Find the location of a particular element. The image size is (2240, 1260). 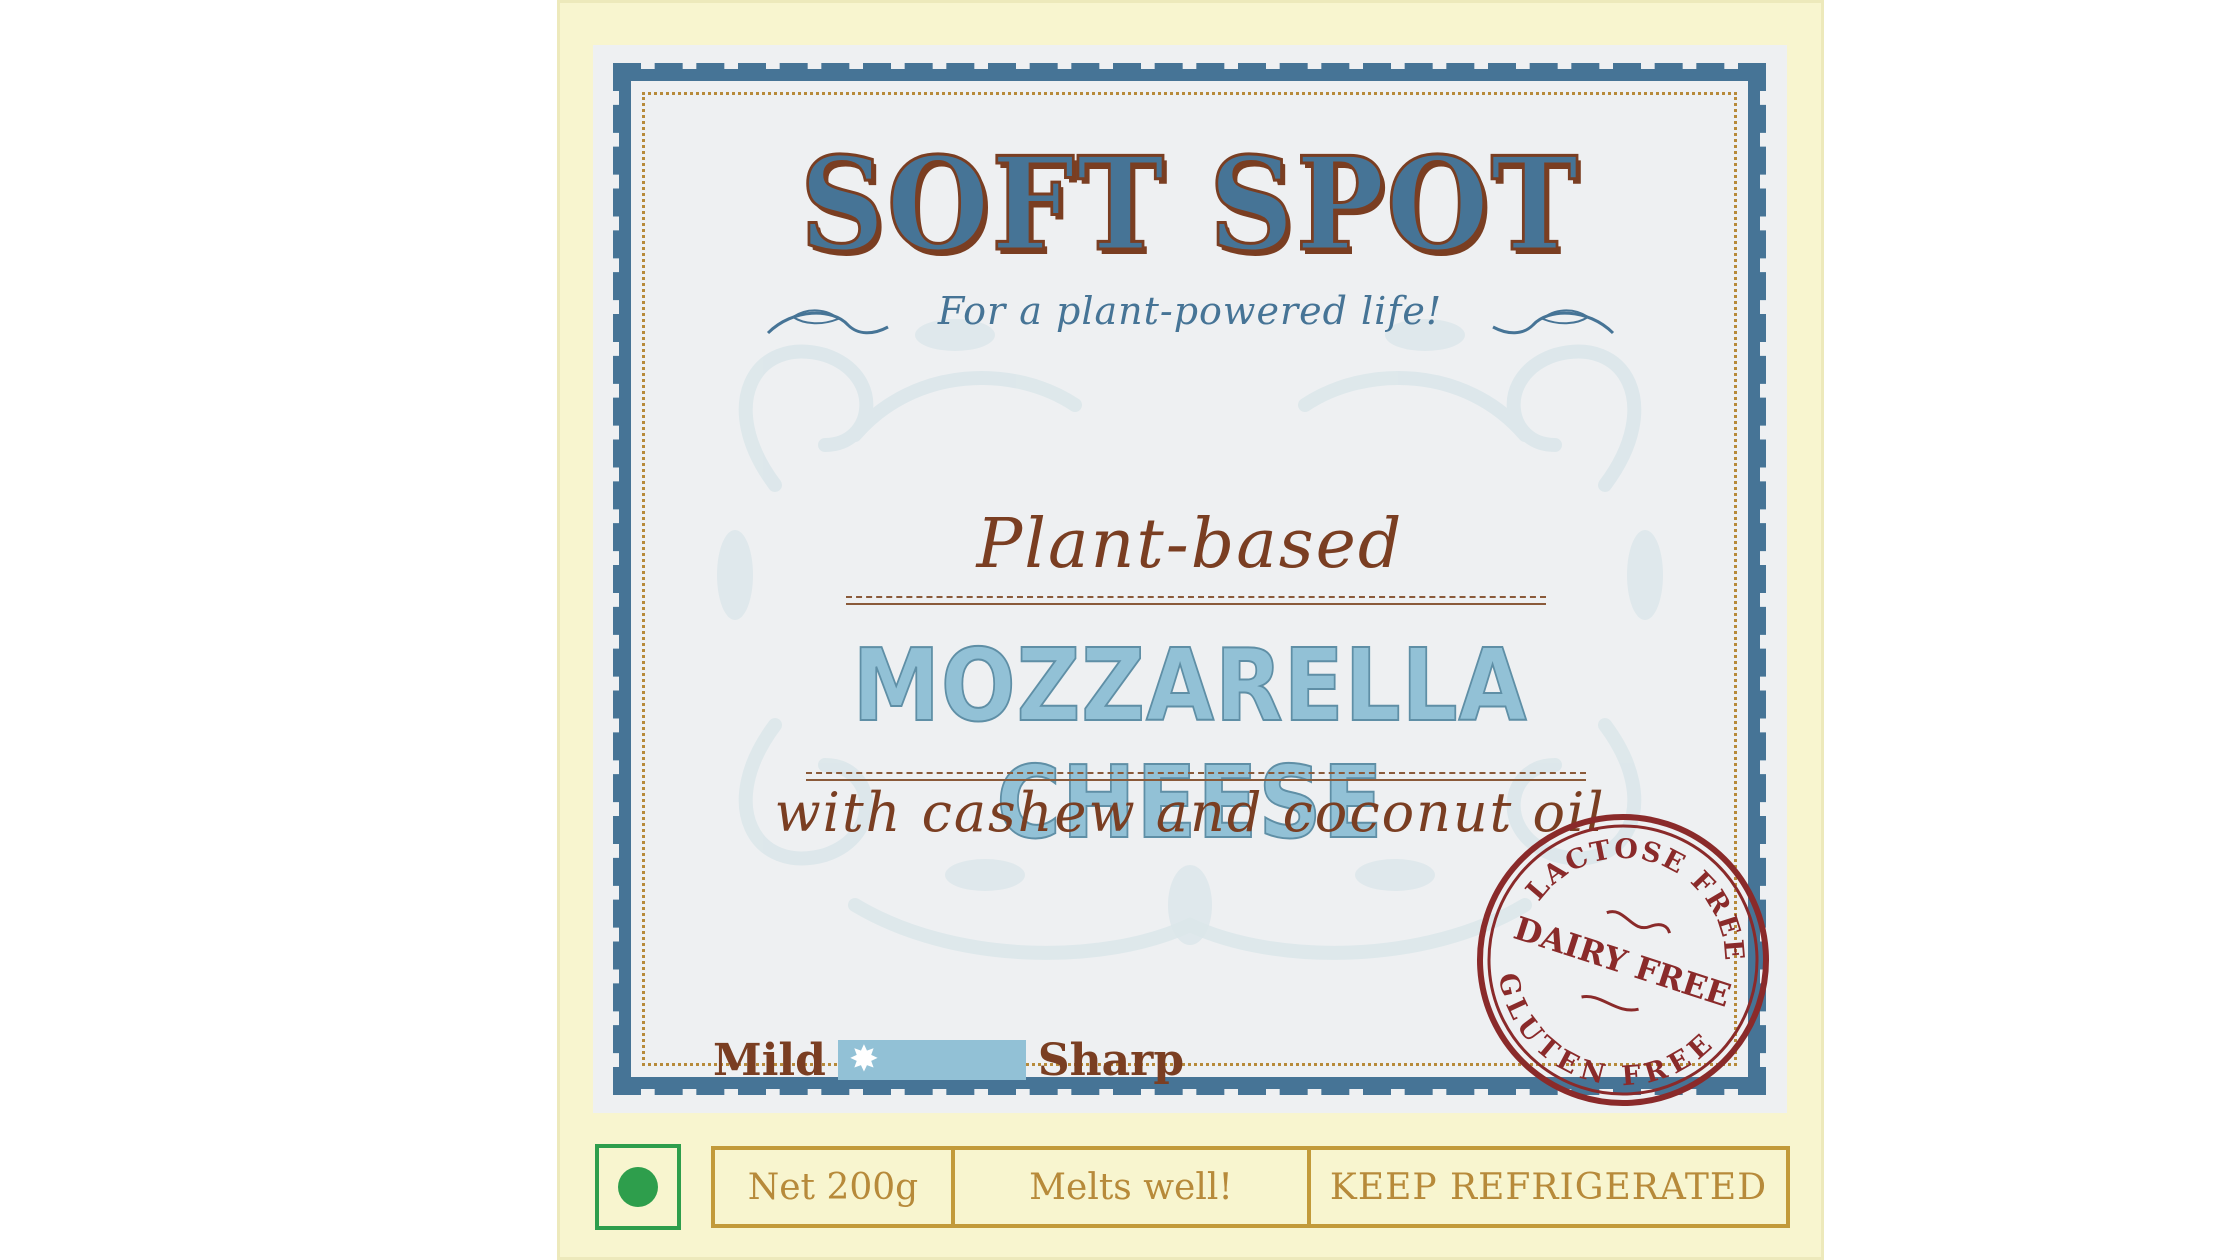

footer-strip: Net 200g Melts well! KEEP REFRIGERATED is located at coordinates (1190, 1187).